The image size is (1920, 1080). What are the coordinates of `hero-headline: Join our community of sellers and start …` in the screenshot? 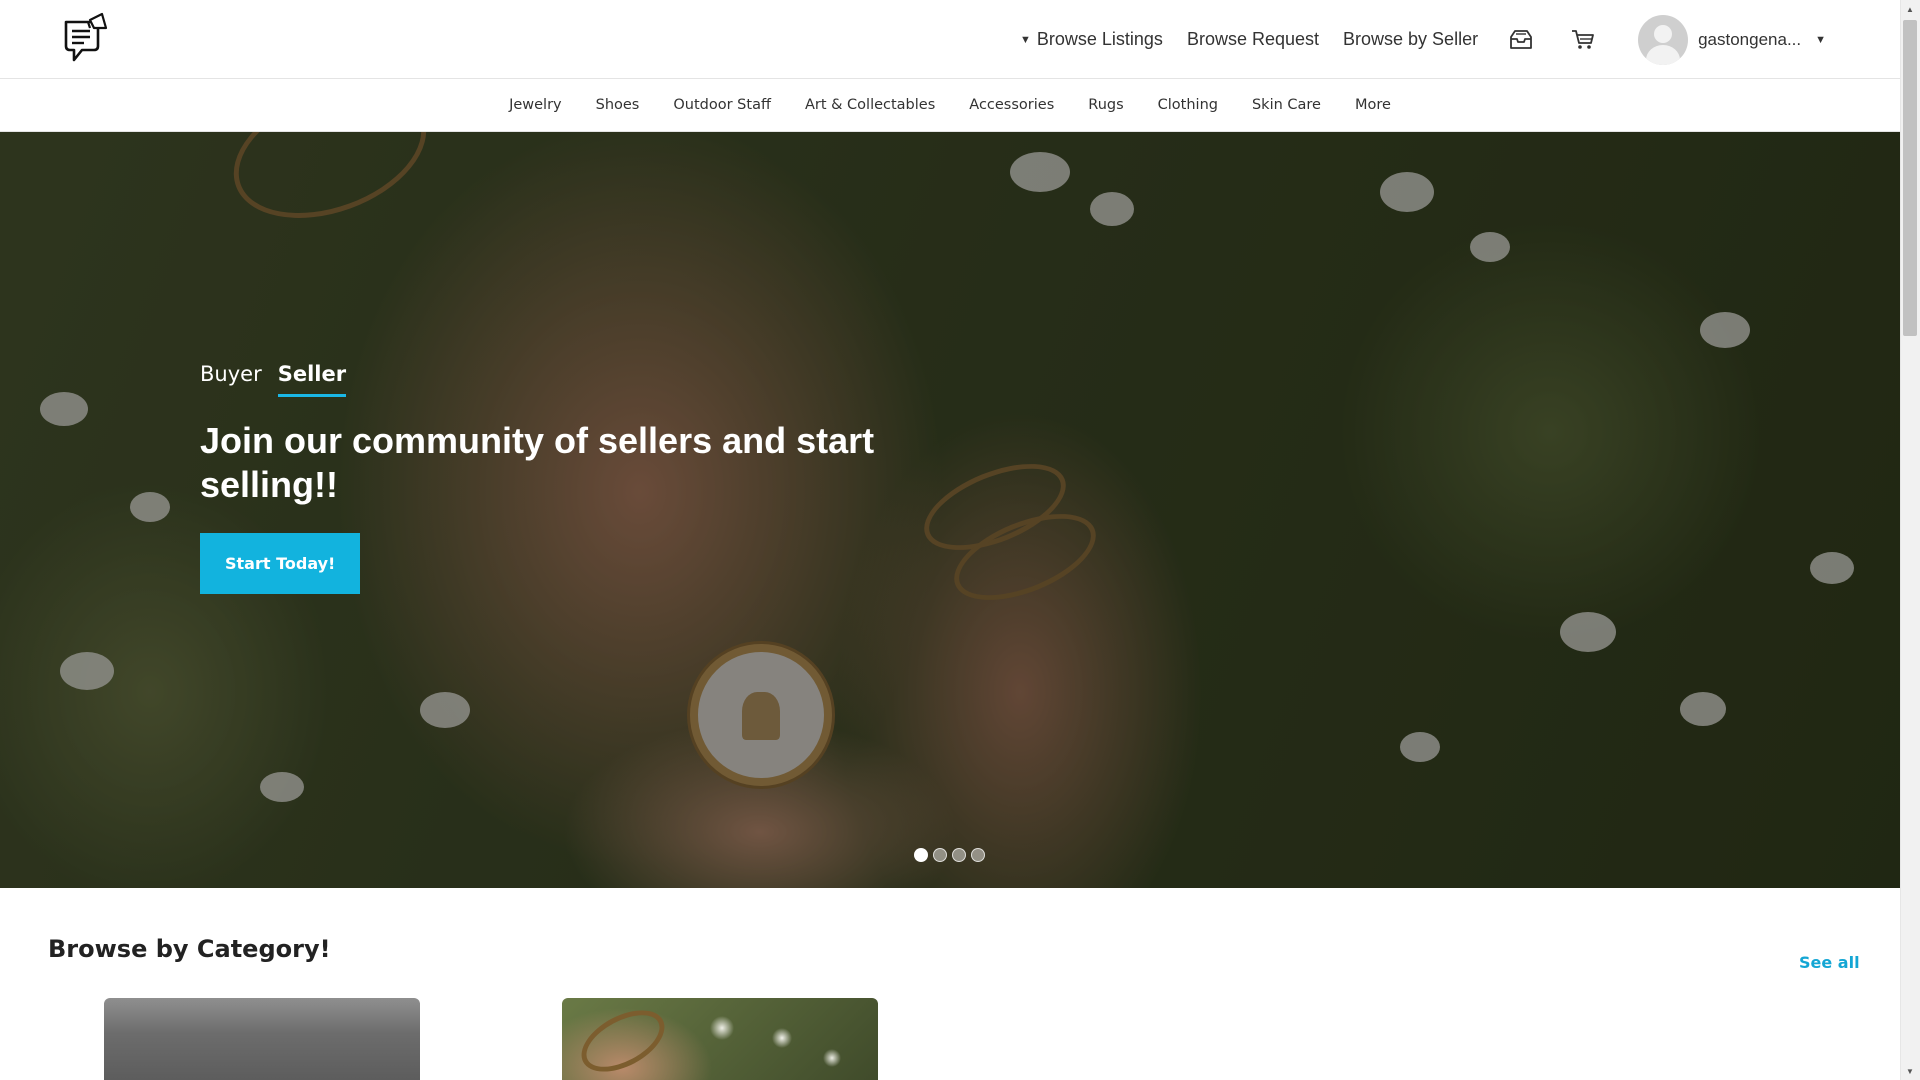 It's located at (537, 462).